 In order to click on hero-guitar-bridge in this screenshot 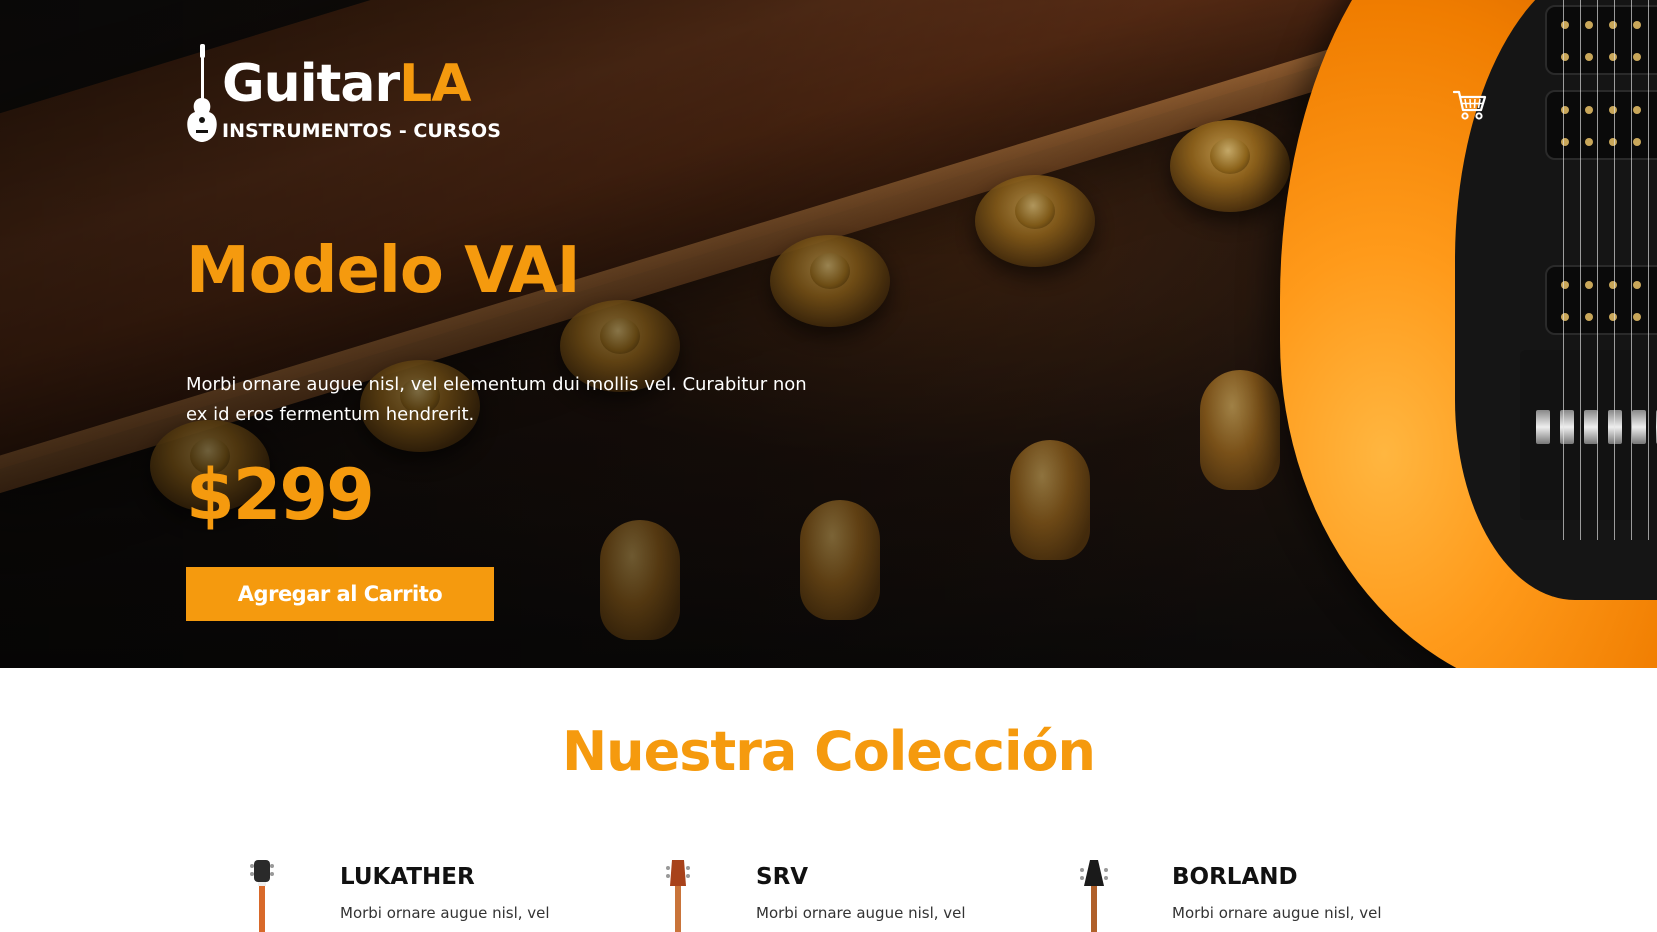, I will do `click(1588, 435)`.